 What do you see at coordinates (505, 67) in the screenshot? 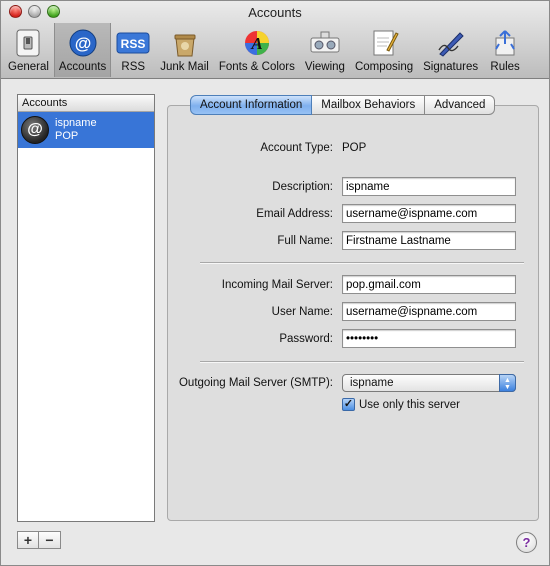
I see `toolbar-label: Rules` at bounding box center [505, 67].